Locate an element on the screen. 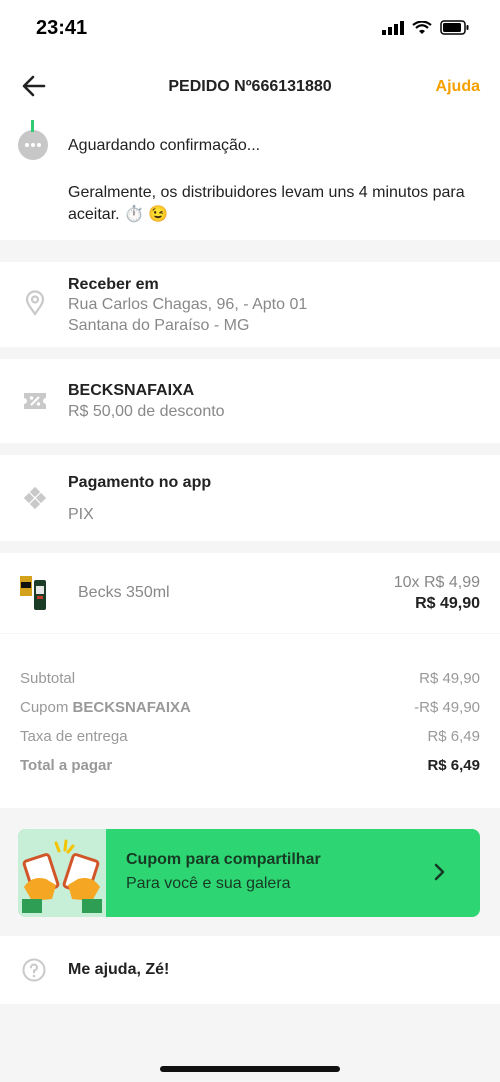 The image size is (500, 1082). battery-icon is located at coordinates (454, 27).